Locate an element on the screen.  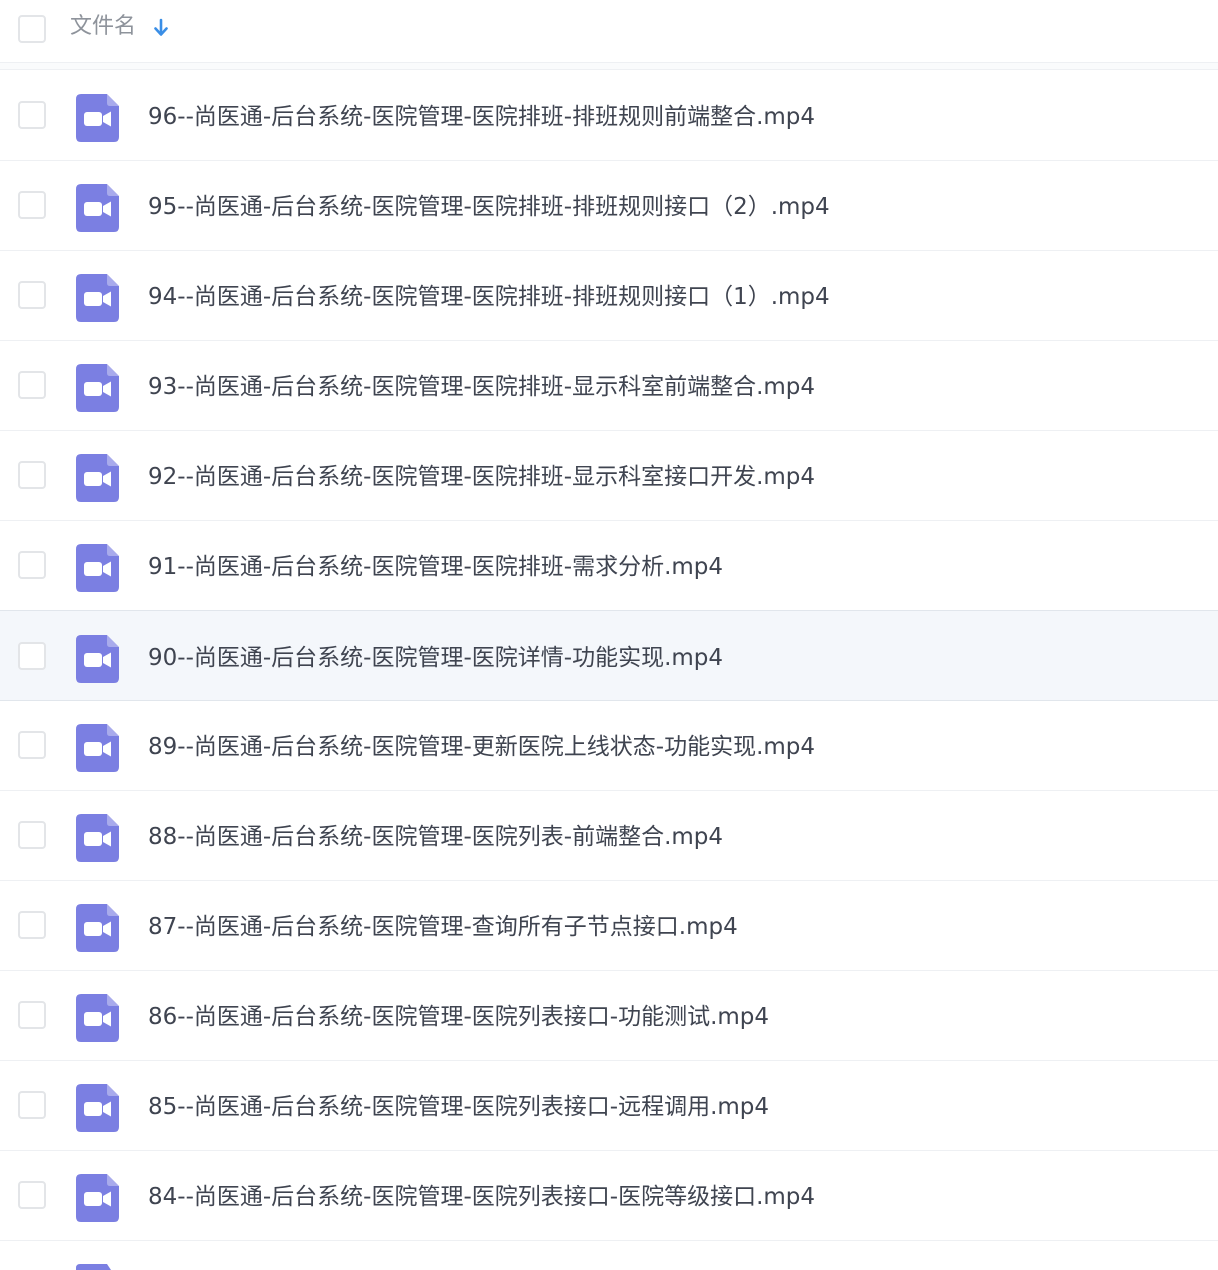
file-name: 85--尚医通-后台系统-医院管理-医院列表接口-远程调用.mp4 is located at coordinates (458, 1107).